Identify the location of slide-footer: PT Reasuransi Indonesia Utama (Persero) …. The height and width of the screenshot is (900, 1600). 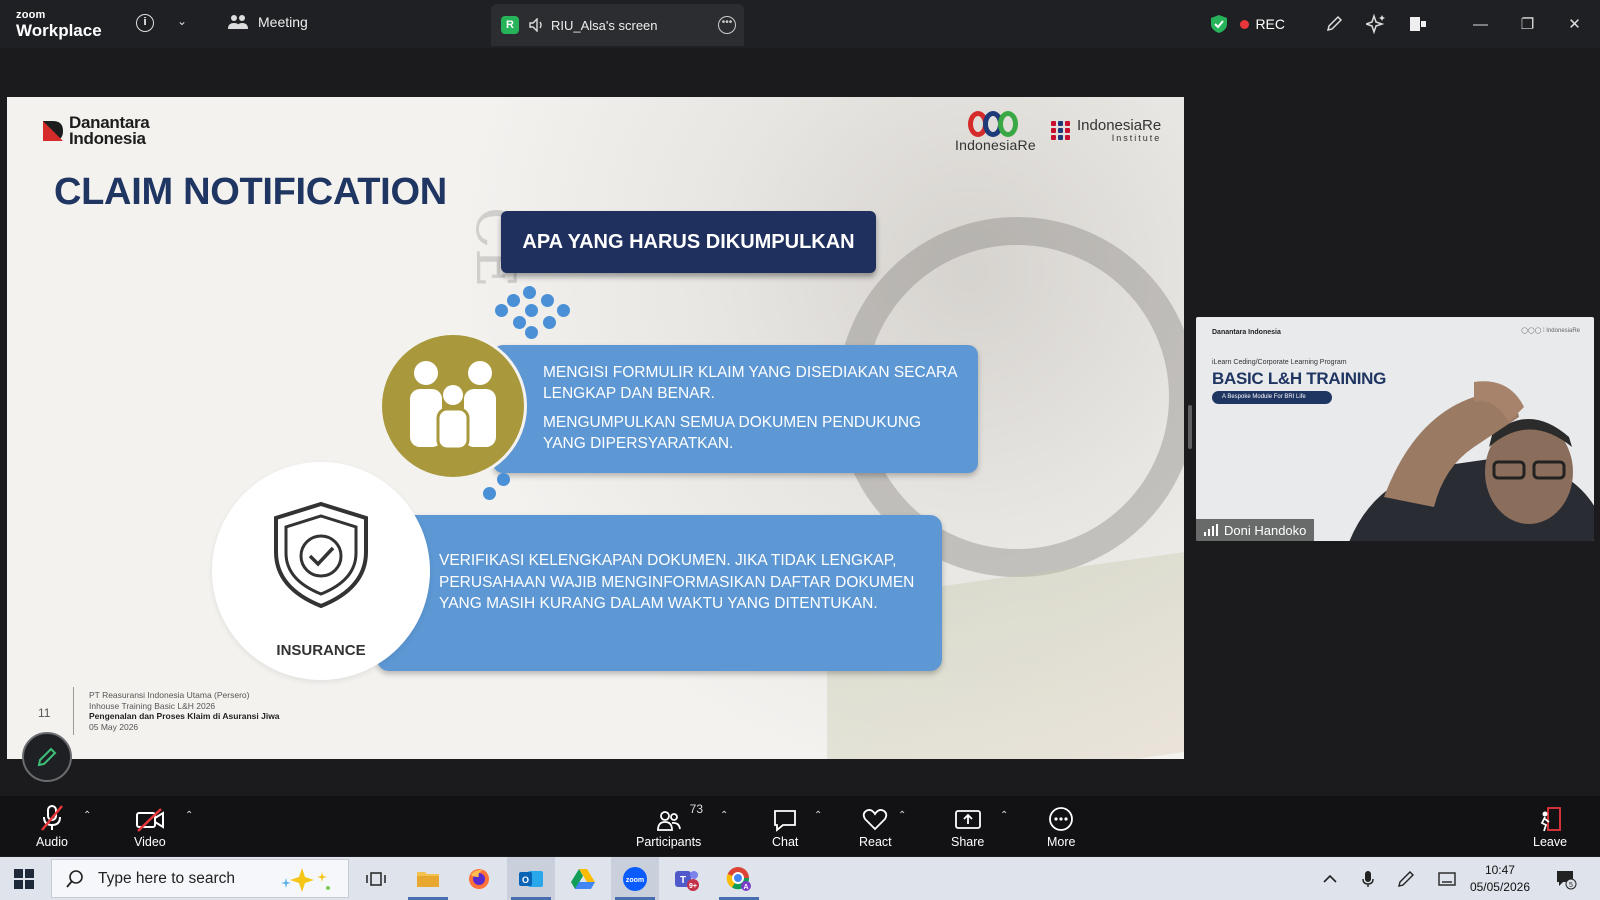
(184, 711).